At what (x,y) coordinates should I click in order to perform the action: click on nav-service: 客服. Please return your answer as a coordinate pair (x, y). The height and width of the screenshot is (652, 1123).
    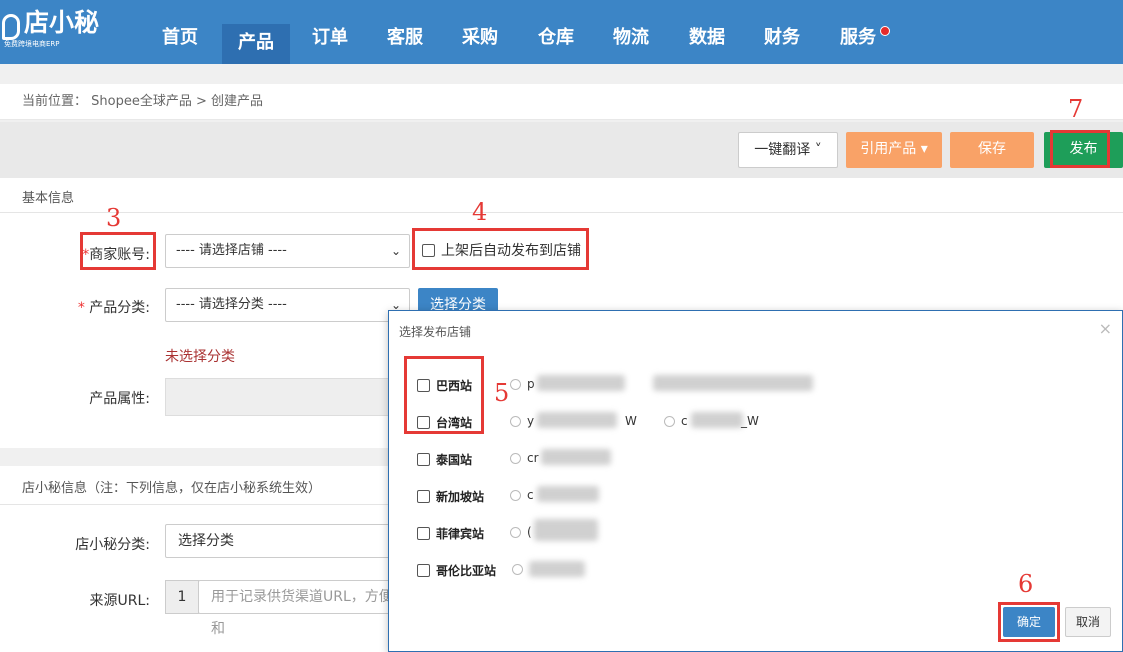
    Looking at the image, I should click on (405, 42).